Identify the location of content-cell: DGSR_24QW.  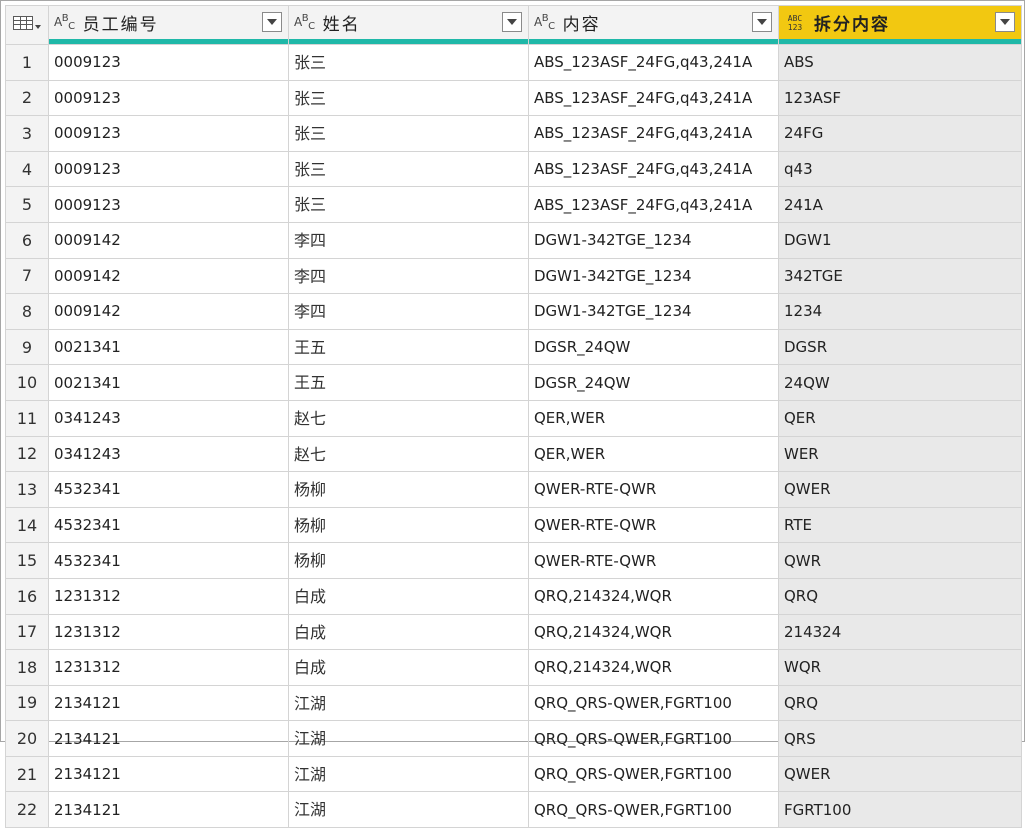
(653, 382).